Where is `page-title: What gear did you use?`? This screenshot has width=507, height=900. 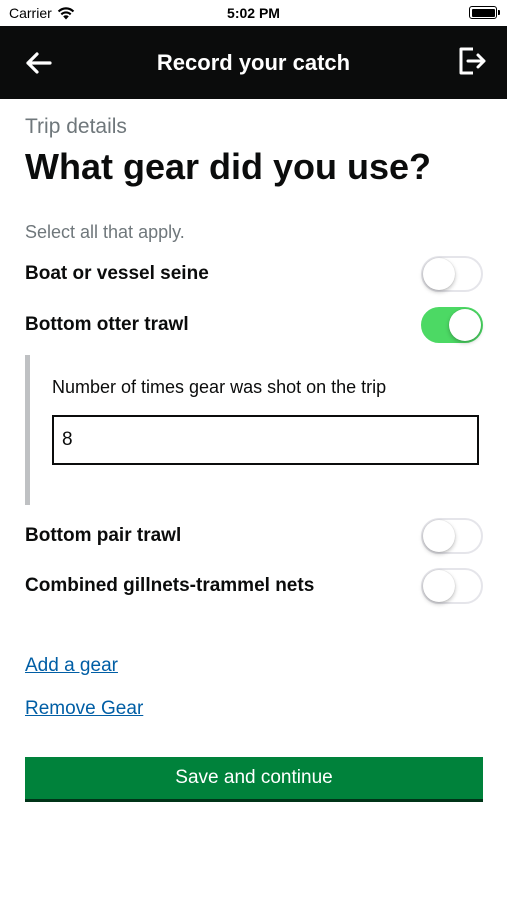
page-title: What gear did you use? is located at coordinates (228, 166).